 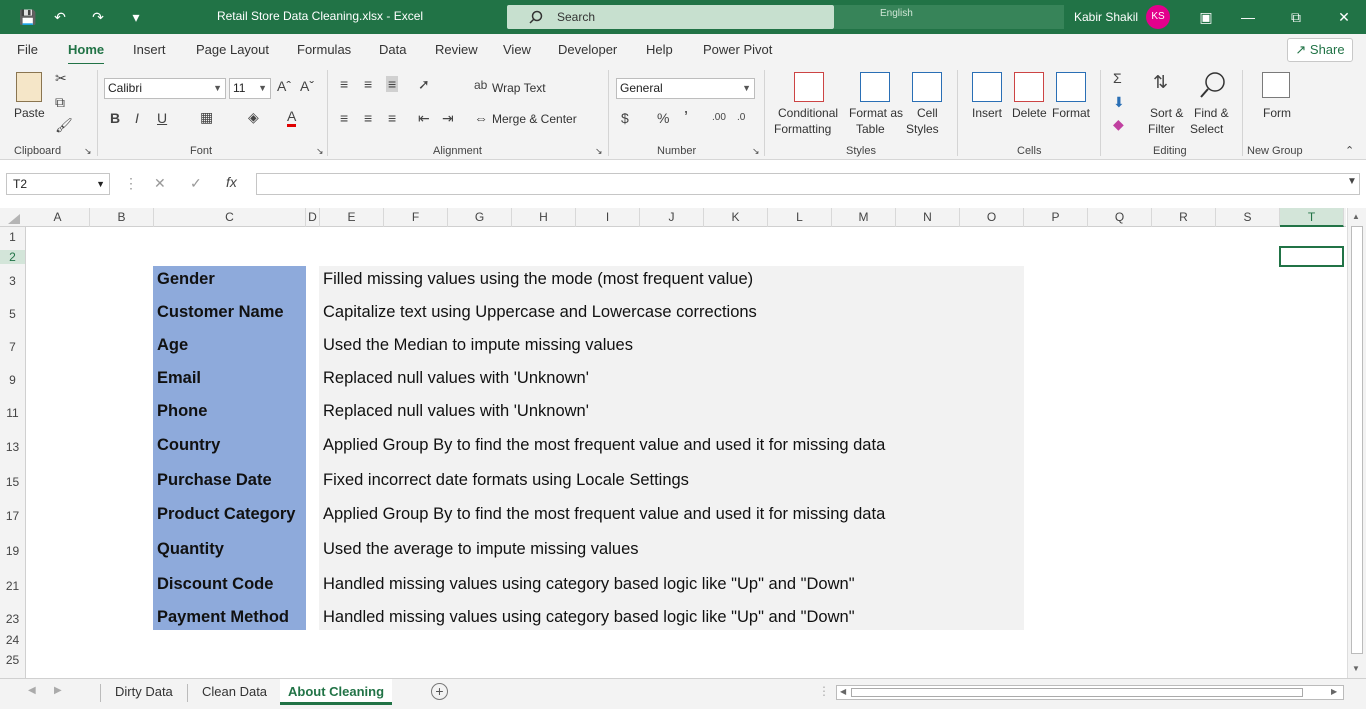 I want to click on column-header-e: E, so click(x=352, y=217).